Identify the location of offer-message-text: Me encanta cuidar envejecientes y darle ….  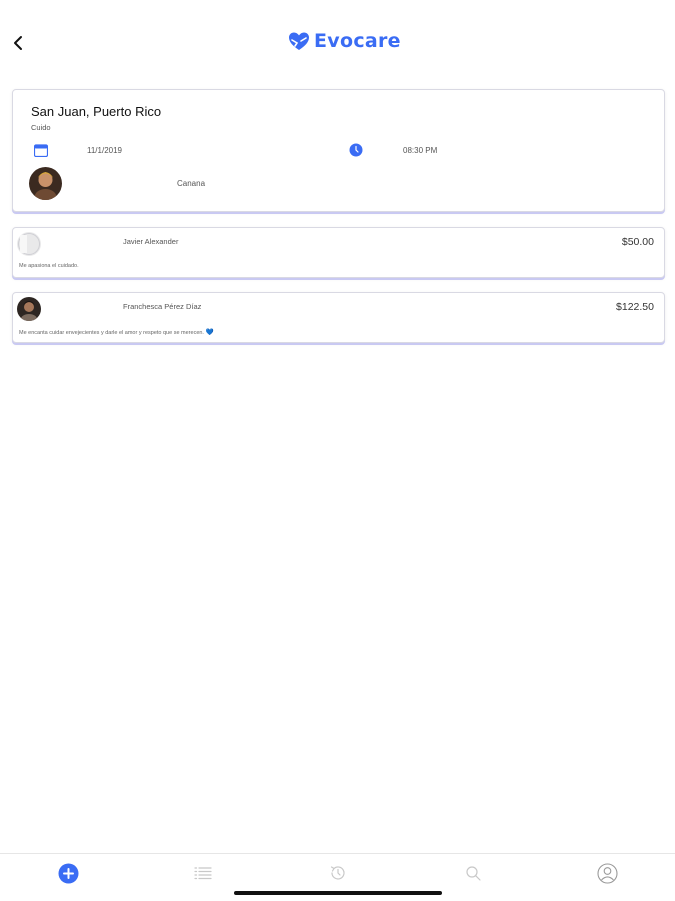
(111, 333).